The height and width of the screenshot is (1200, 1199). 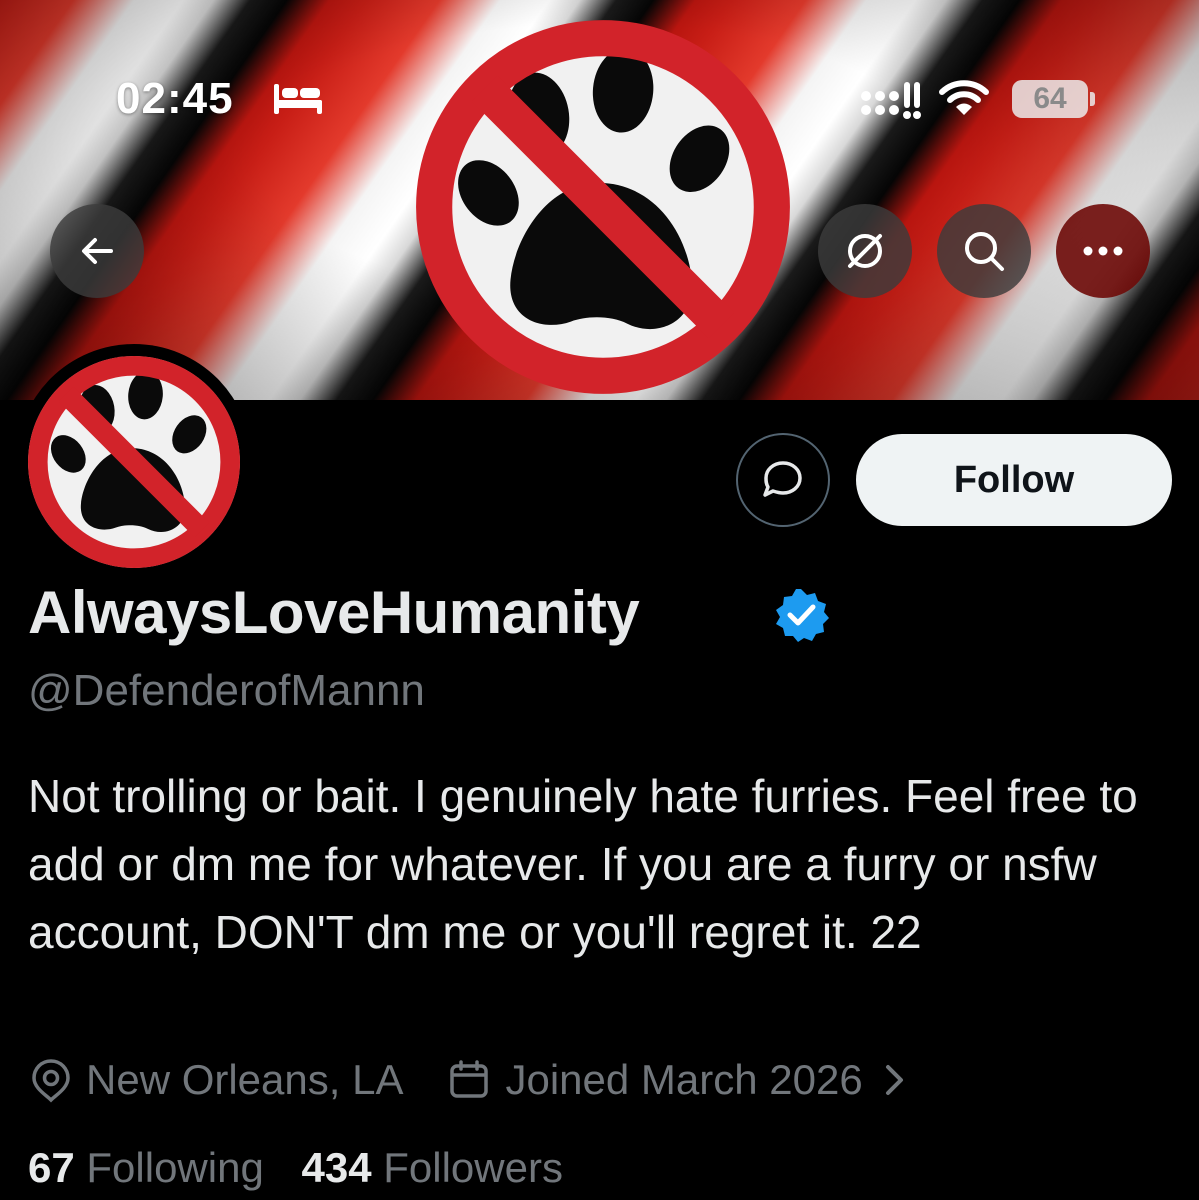 I want to click on grok-button, so click(x=865, y=251).